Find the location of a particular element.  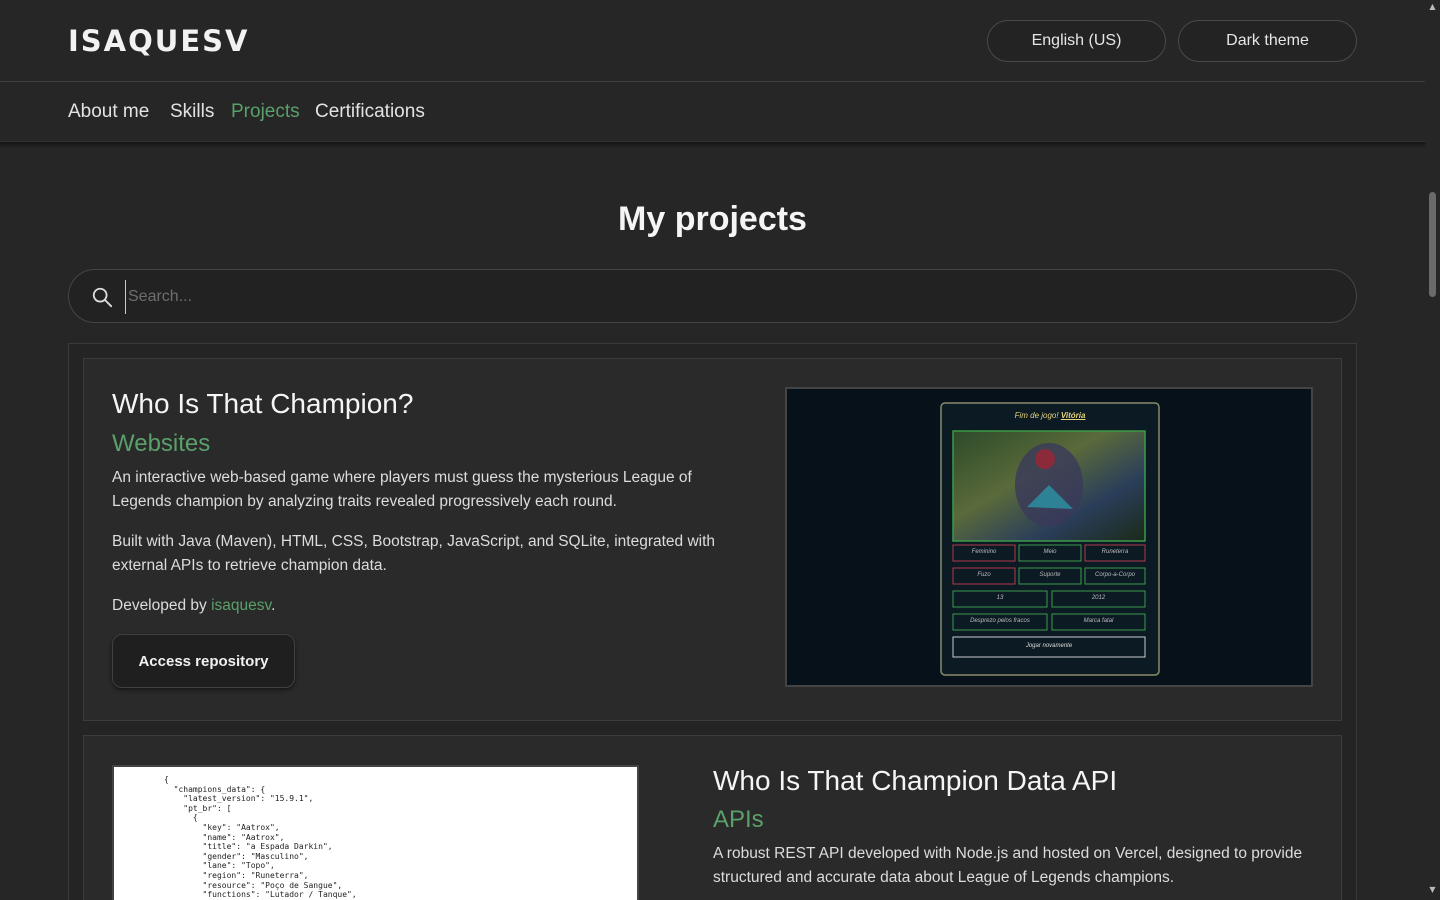

page-scrollbar is located at coordinates (1432, 450).